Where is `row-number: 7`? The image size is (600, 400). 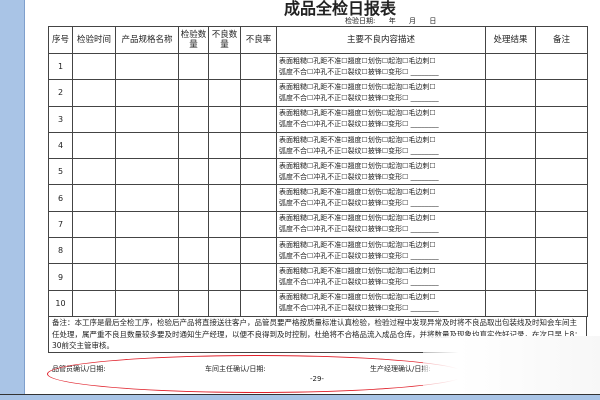 row-number: 7 is located at coordinates (60, 224).